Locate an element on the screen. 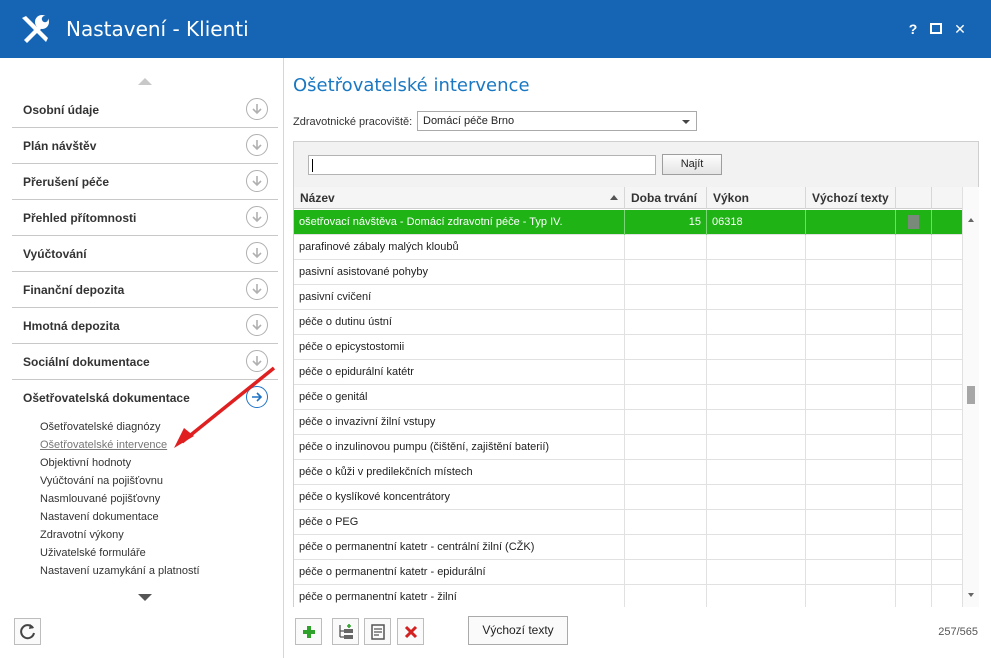  table-row: péče o epidurální katétr is located at coordinates (628, 372).